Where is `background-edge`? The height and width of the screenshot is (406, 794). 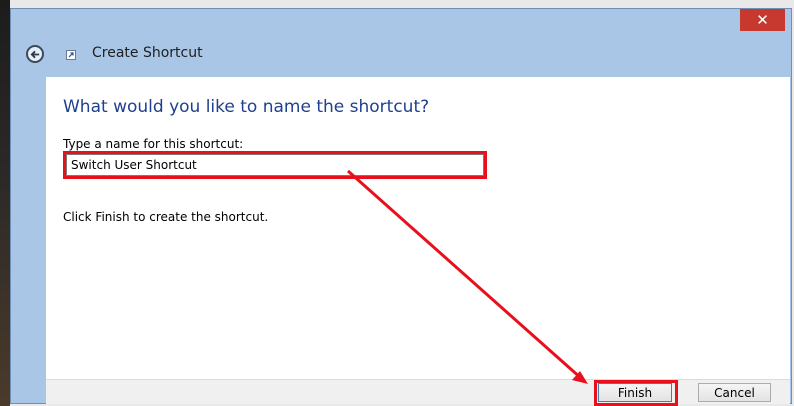 background-edge is located at coordinates (5, 203).